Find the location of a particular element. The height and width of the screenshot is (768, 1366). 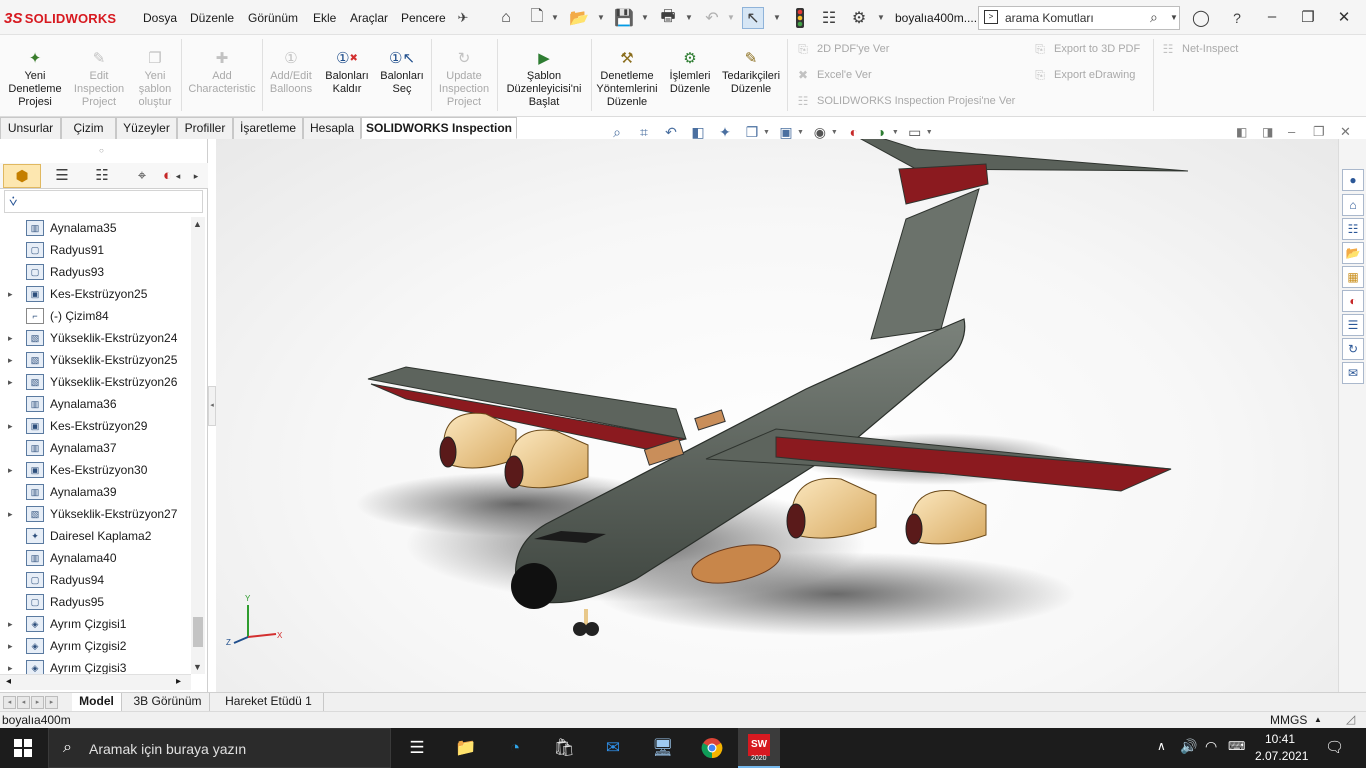

design-library-icon: ☷ is located at coordinates (1353, 229).